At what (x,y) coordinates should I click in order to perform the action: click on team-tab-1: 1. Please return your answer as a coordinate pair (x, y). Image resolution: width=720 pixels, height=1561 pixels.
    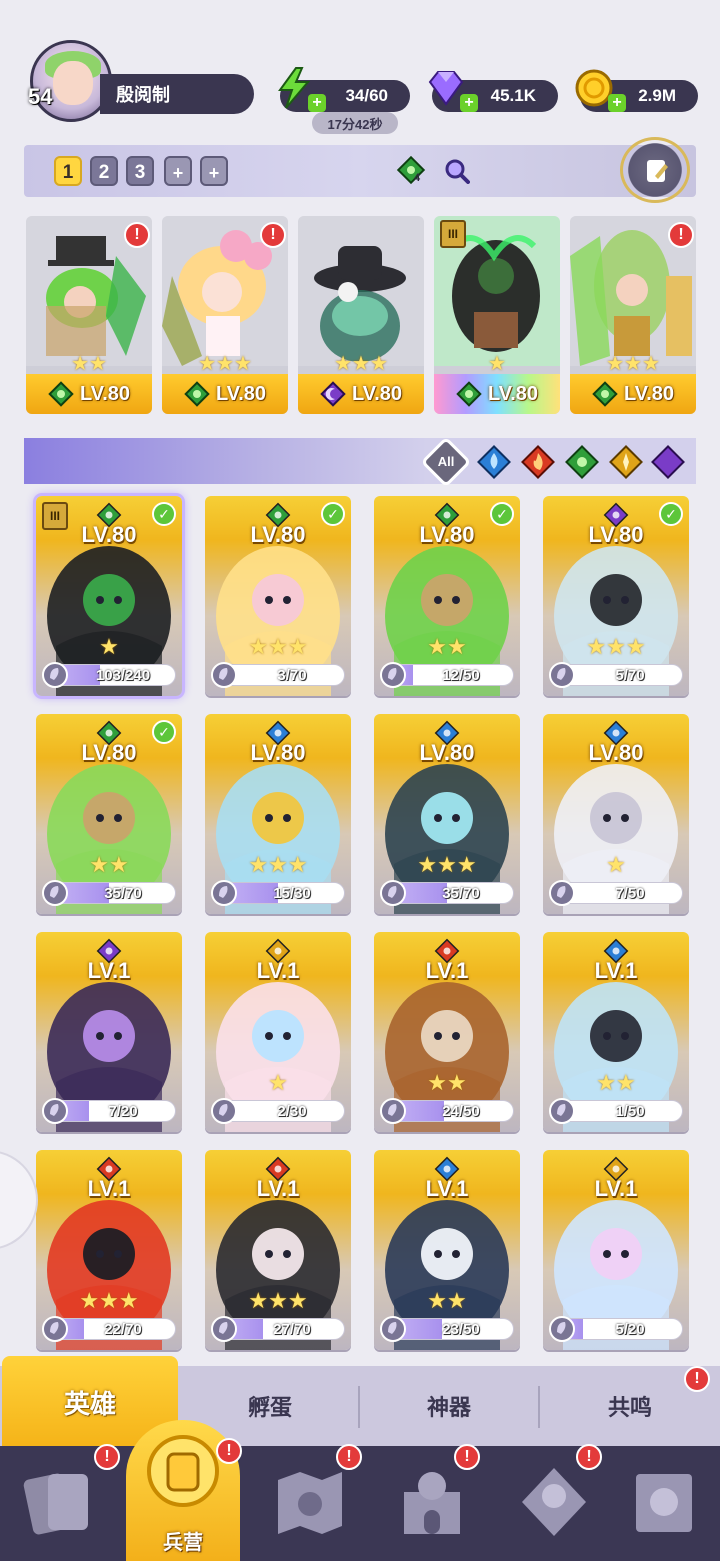
    Looking at the image, I should click on (68, 171).